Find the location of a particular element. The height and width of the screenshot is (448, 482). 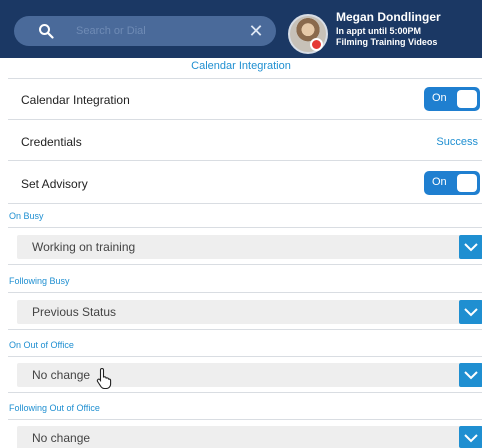

on-busy-value: Working on training is located at coordinates (84, 247).